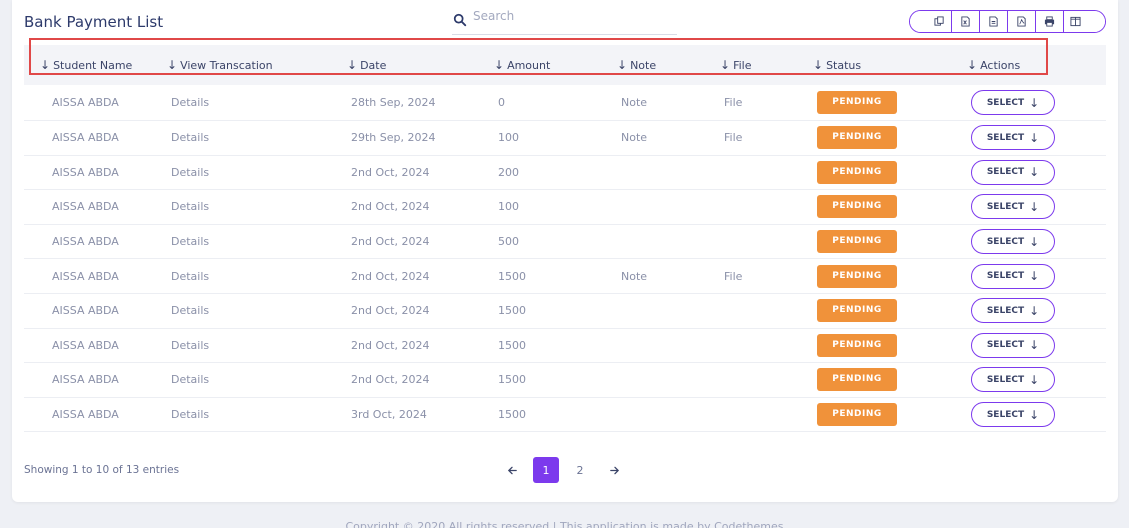 The image size is (1129, 528). I want to click on amount-cell: 0, so click(501, 102).